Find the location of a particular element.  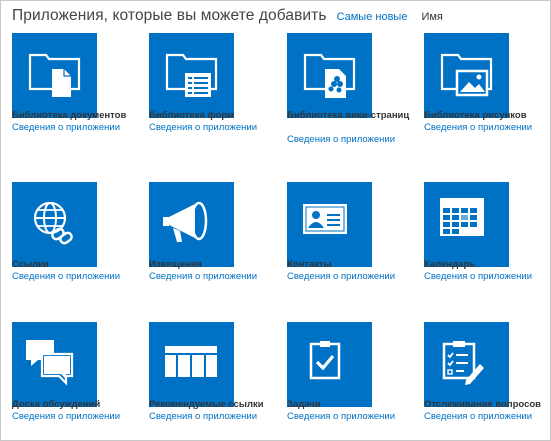

promoted-links-icon is located at coordinates (191, 361).